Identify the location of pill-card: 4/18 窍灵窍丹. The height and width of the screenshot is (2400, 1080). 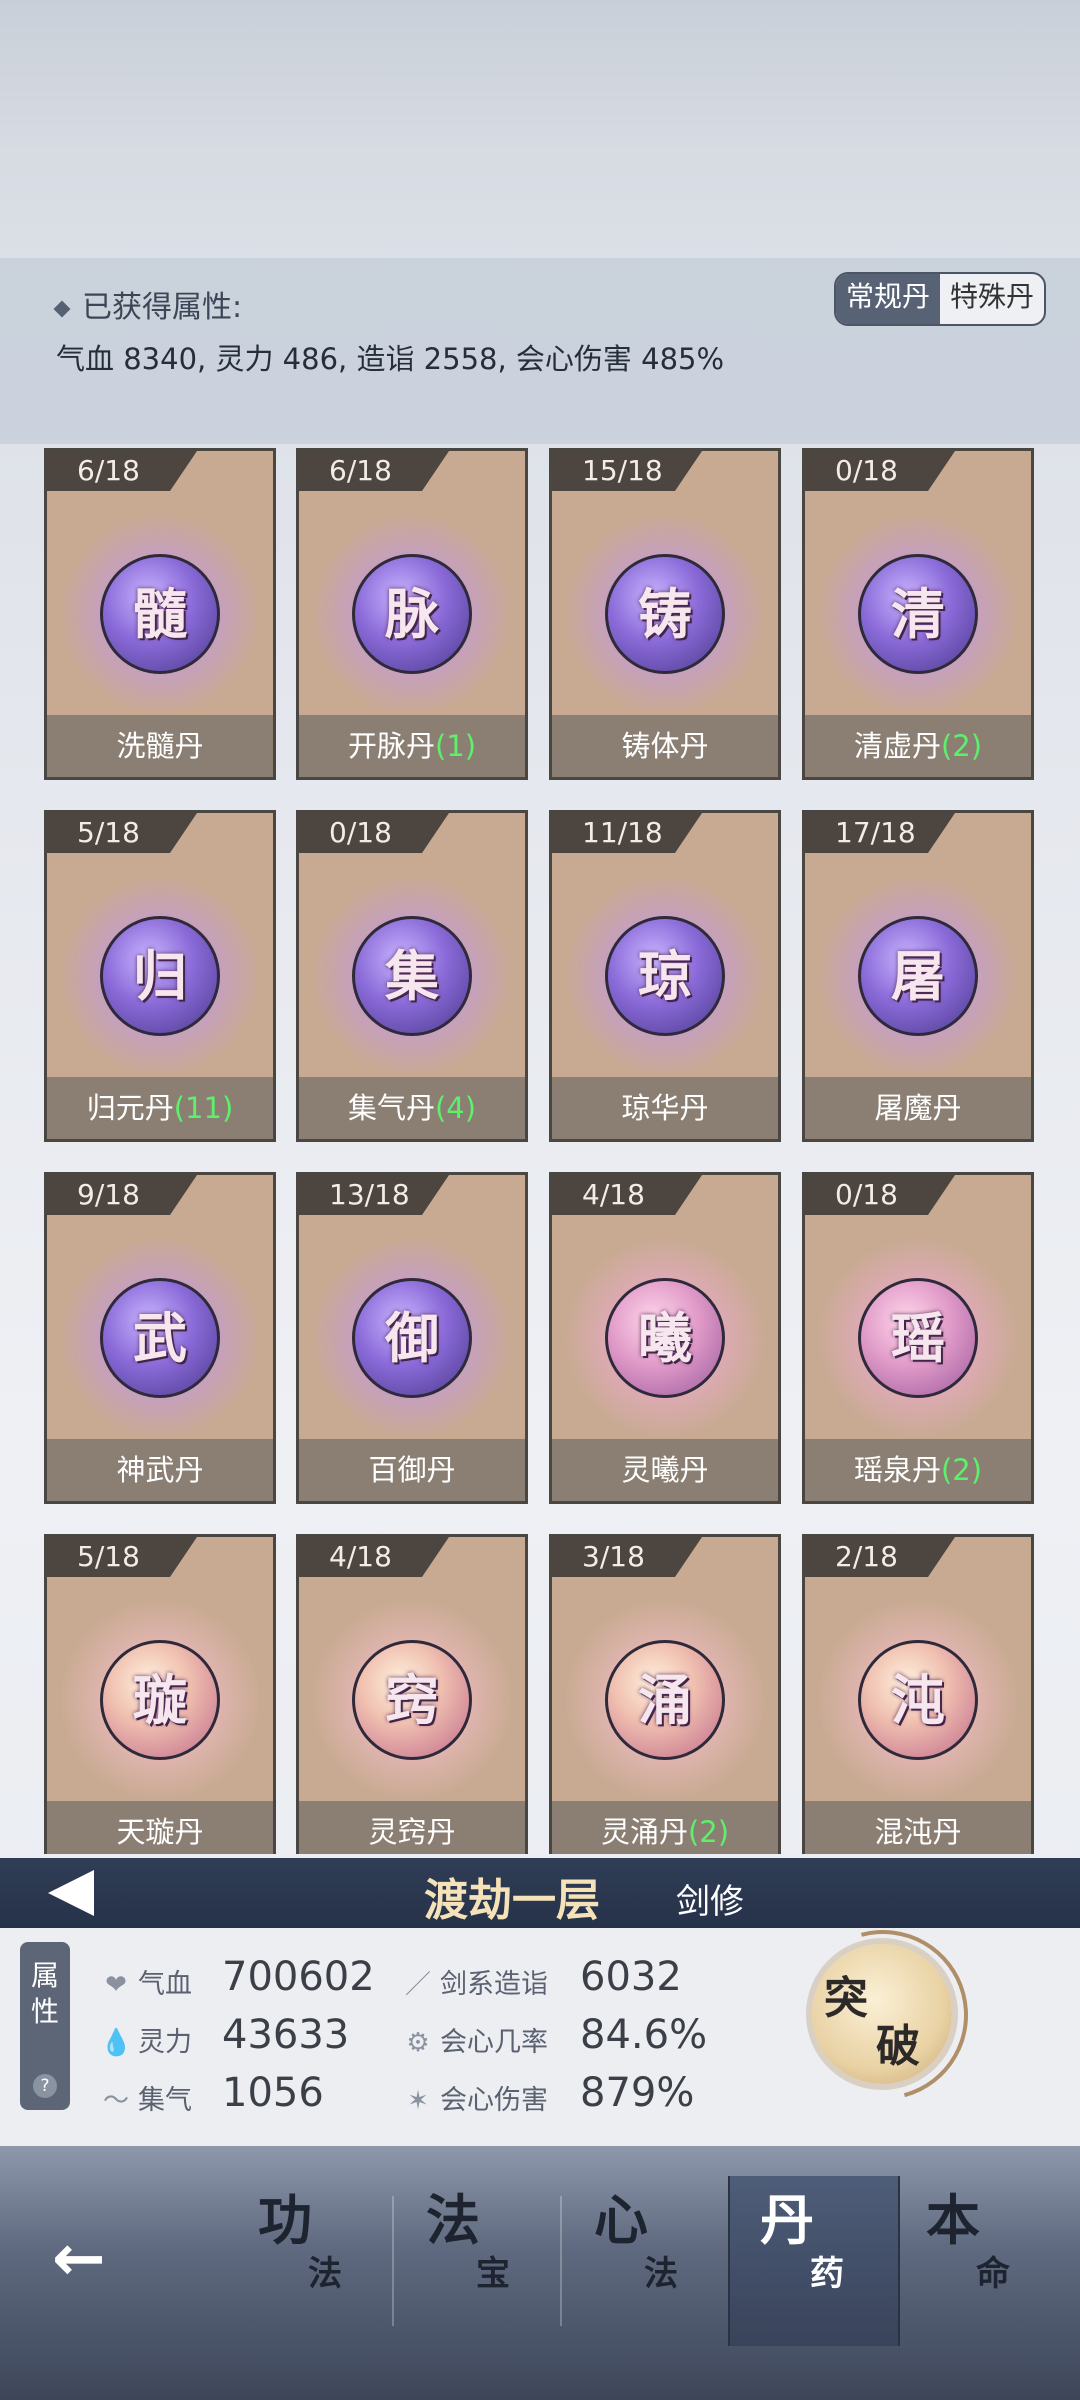
(412, 1694).